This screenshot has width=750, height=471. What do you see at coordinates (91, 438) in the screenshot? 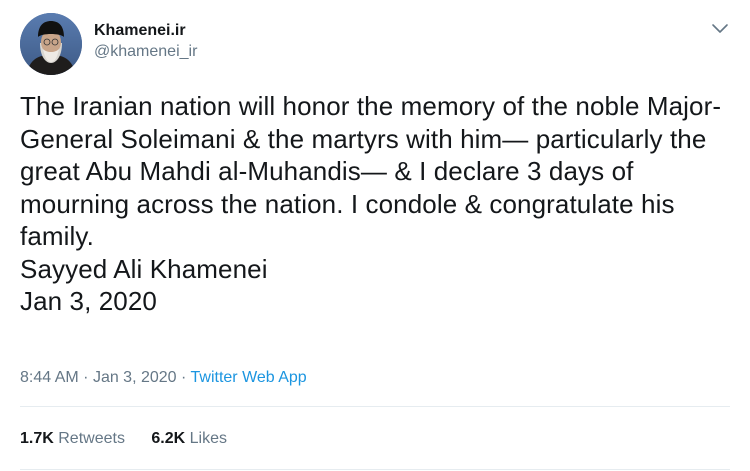
I see `retweets-label: Retweets` at bounding box center [91, 438].